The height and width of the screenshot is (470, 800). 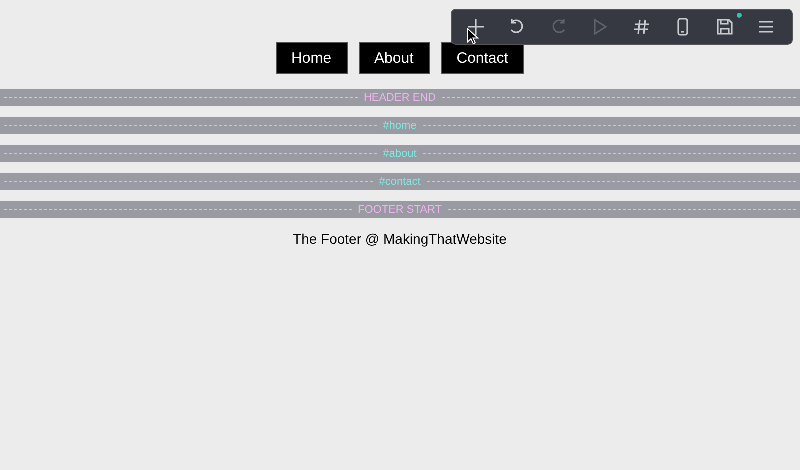 What do you see at coordinates (394, 58) in the screenshot?
I see `nav-link: About` at bounding box center [394, 58].